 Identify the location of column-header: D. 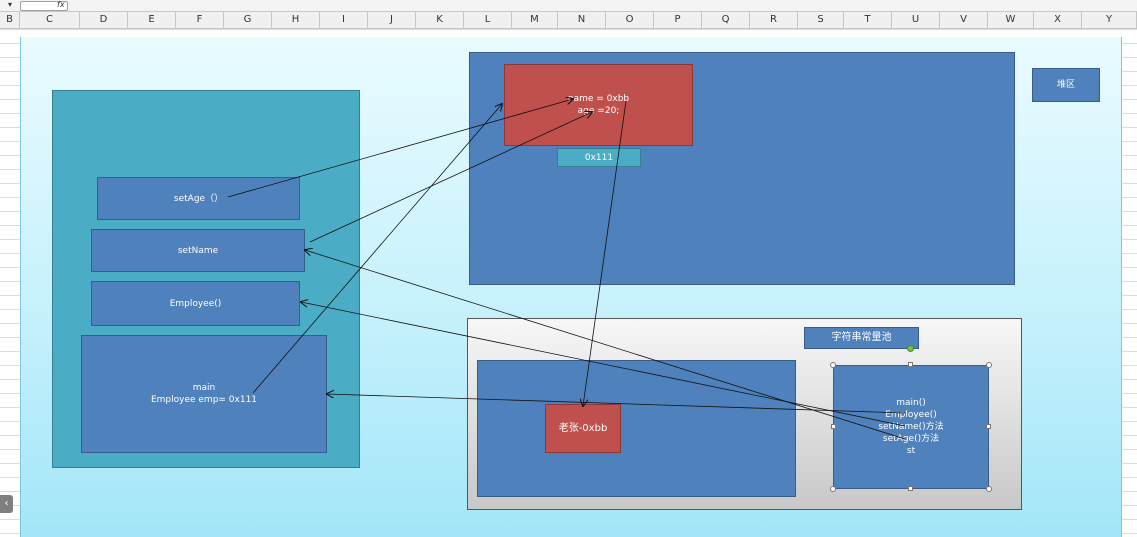
(104, 20).